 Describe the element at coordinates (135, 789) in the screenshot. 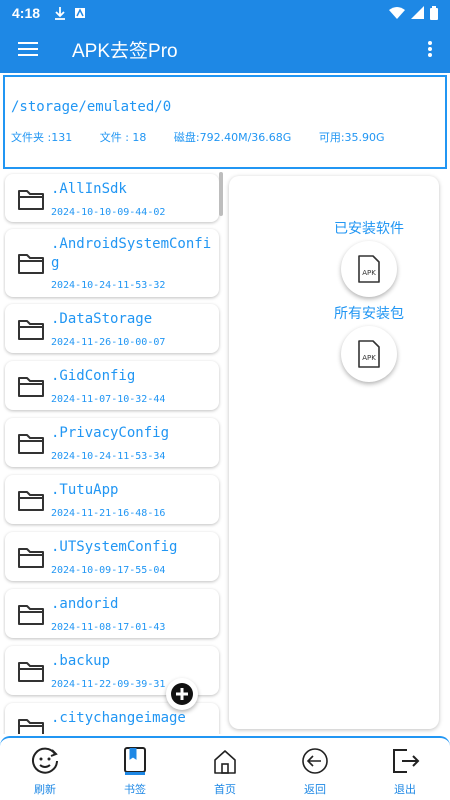

I see `nav-bookmark-label: 书签` at that location.